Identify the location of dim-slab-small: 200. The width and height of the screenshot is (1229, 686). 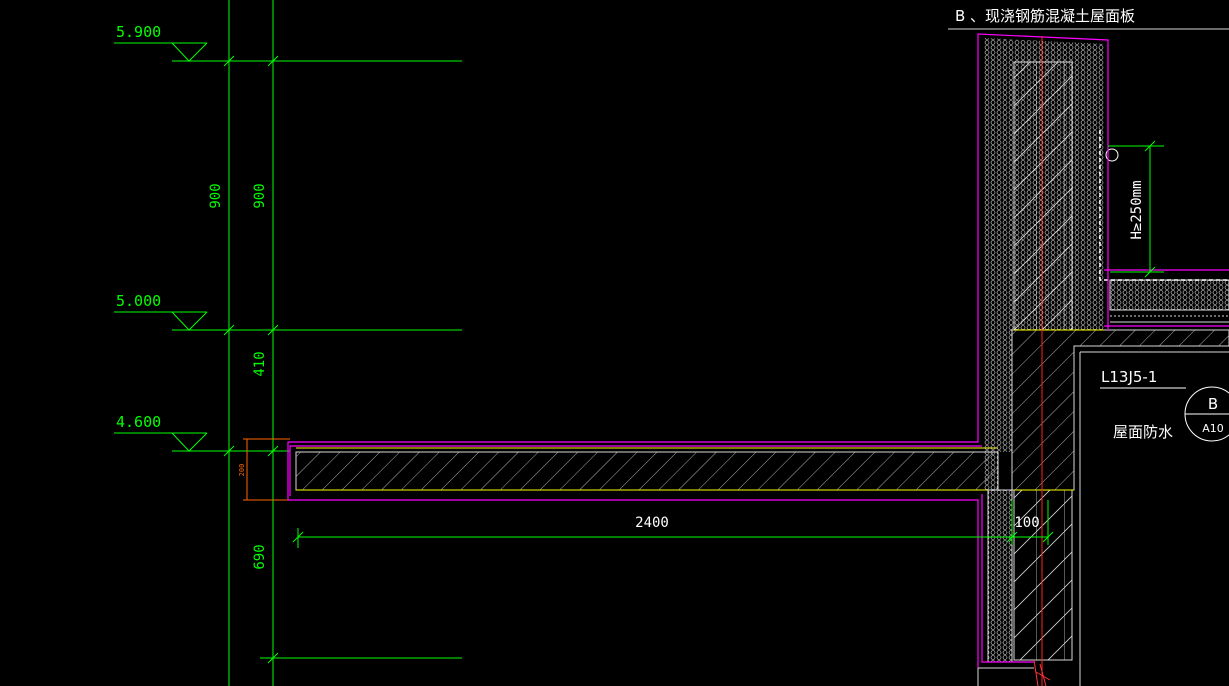
(242, 470).